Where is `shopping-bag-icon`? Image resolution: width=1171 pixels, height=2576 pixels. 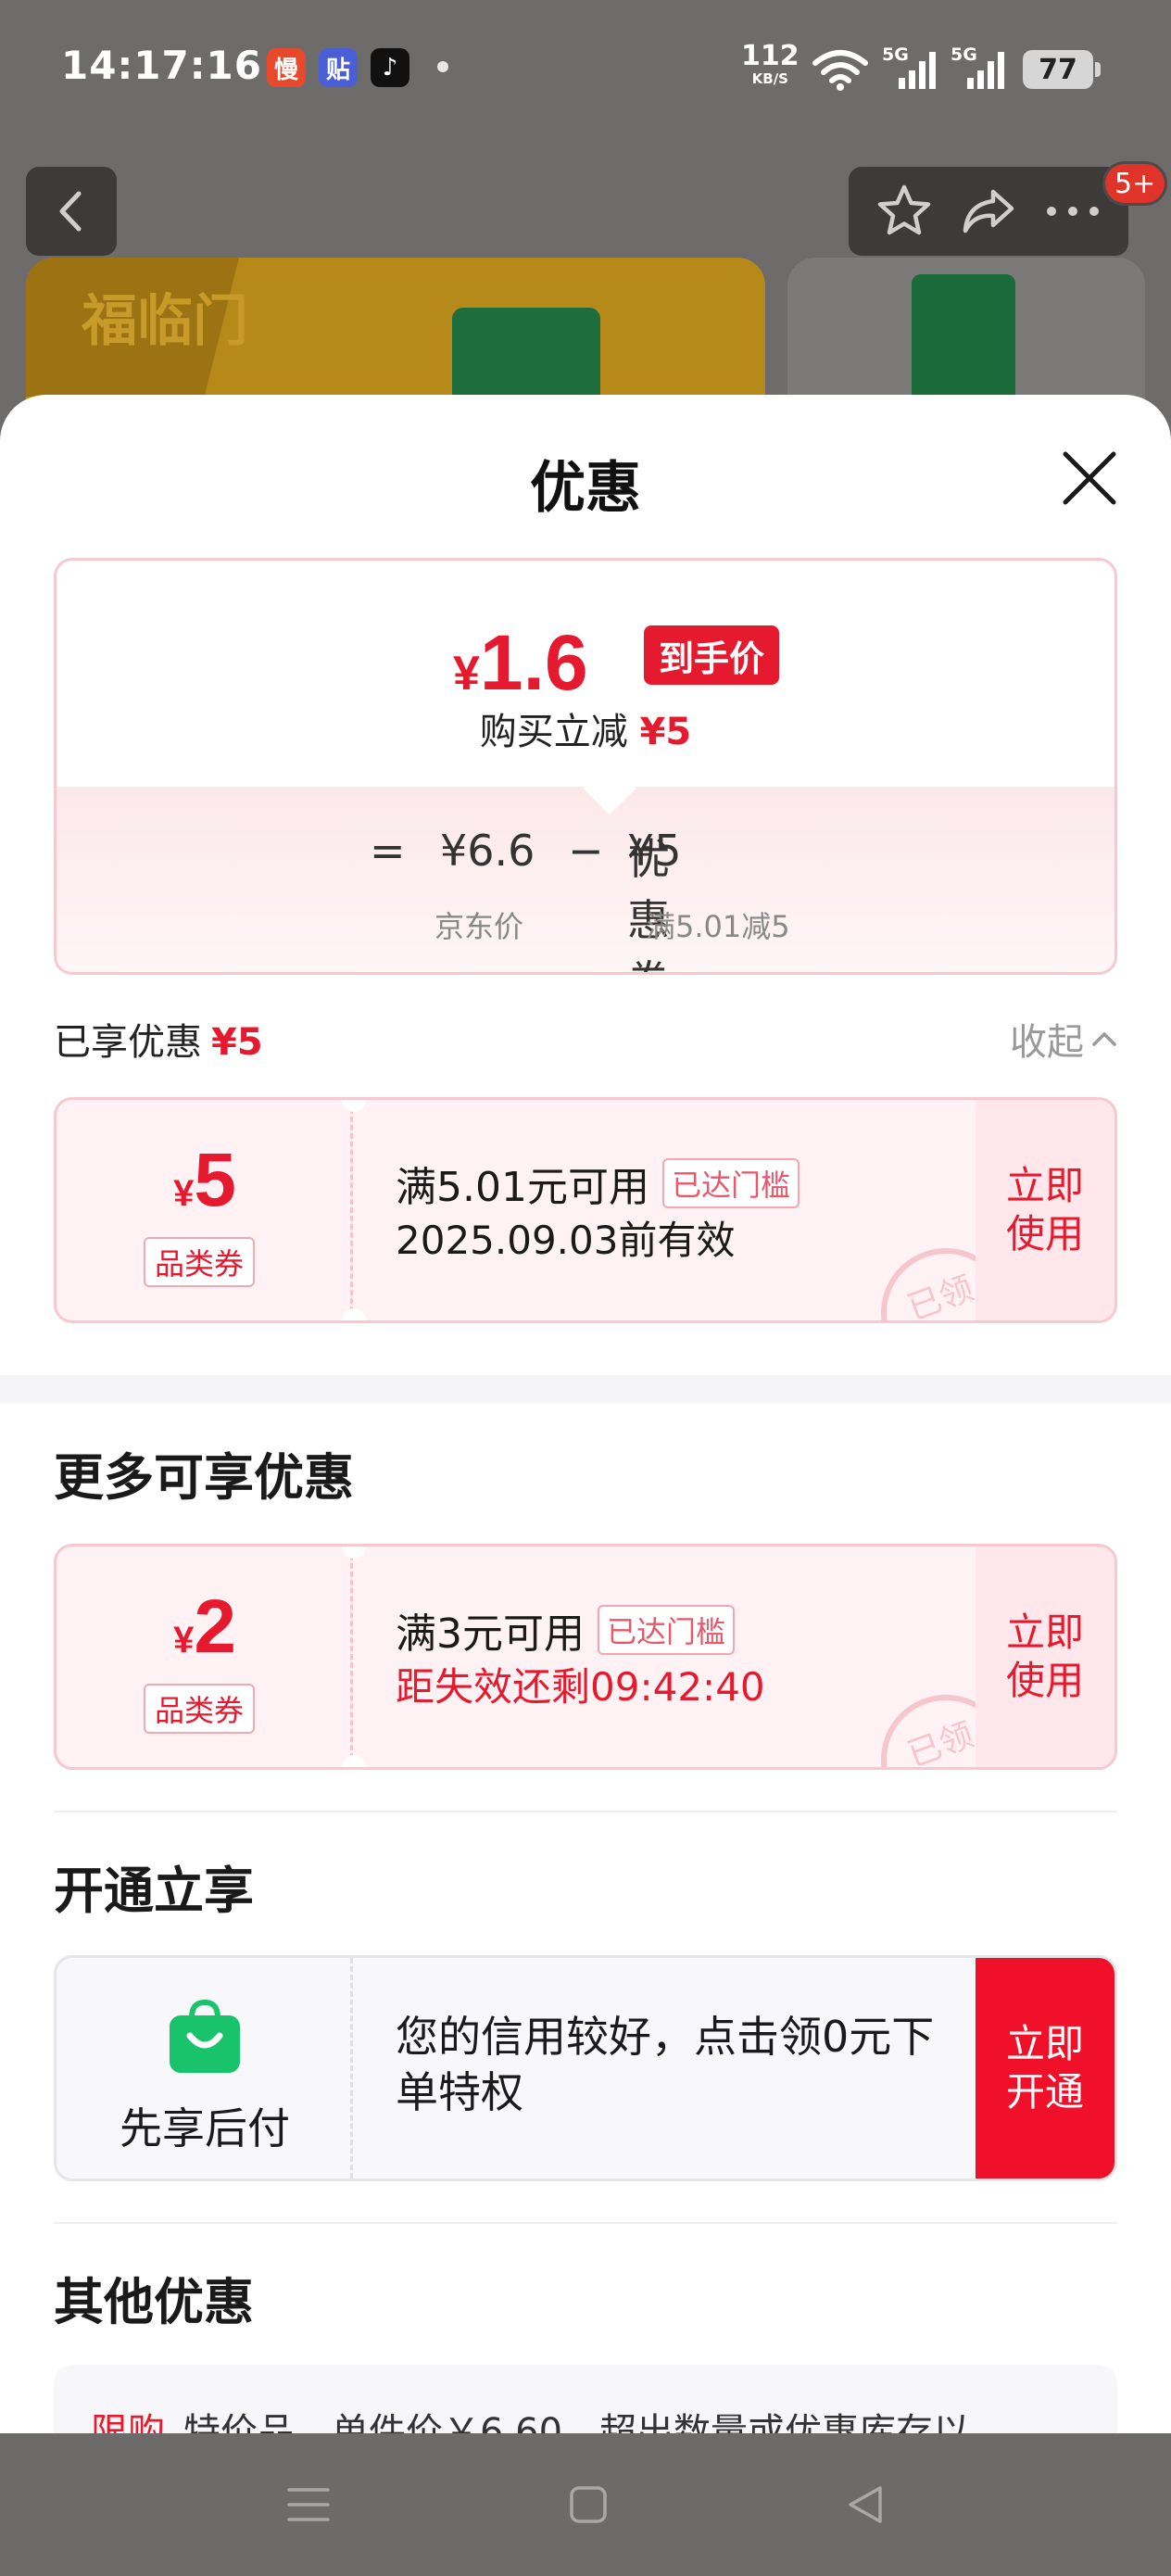
shopping-bag-icon is located at coordinates (205, 2036).